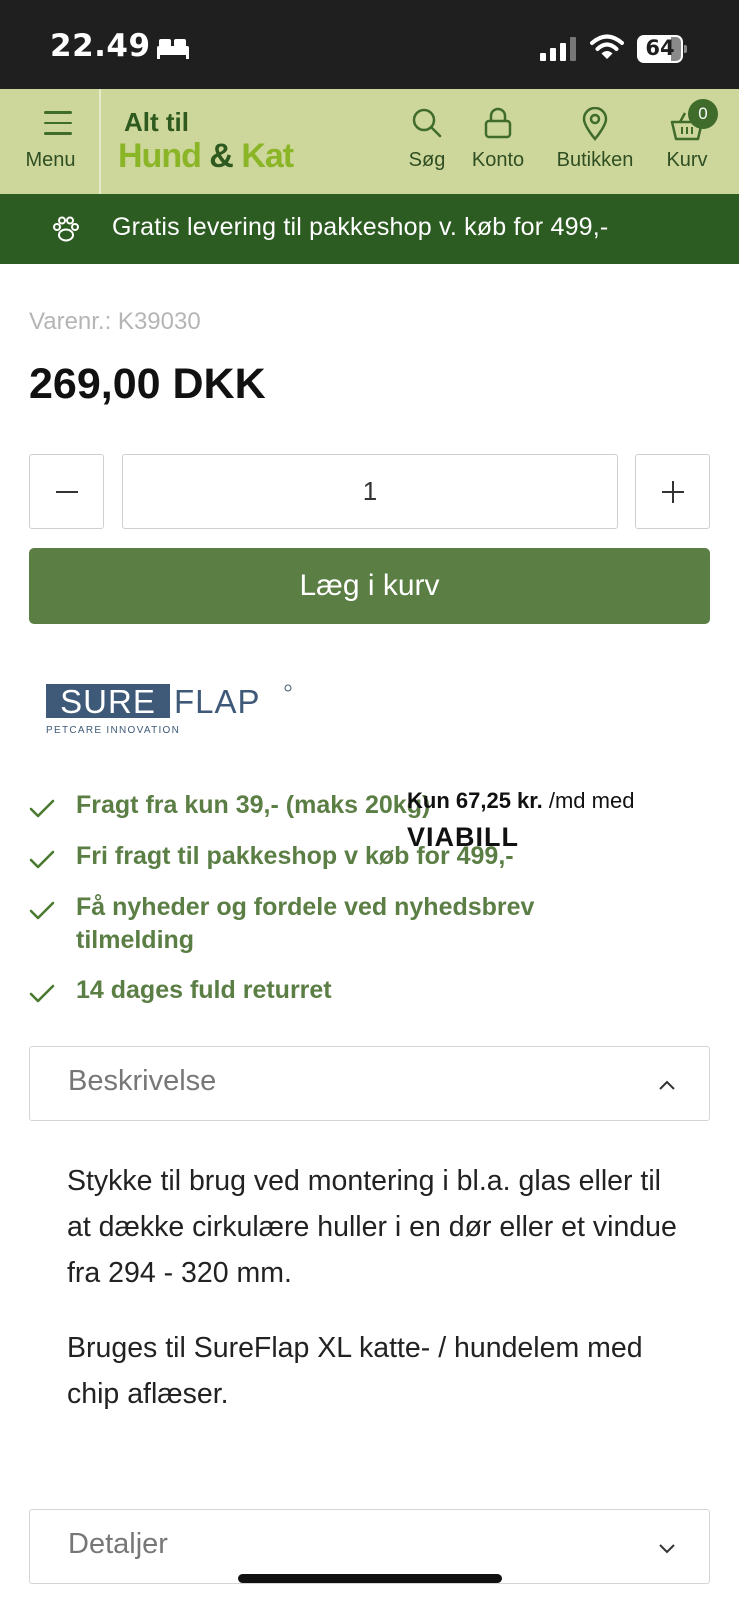  What do you see at coordinates (595, 124) in the screenshot?
I see `location-pin-icon` at bounding box center [595, 124].